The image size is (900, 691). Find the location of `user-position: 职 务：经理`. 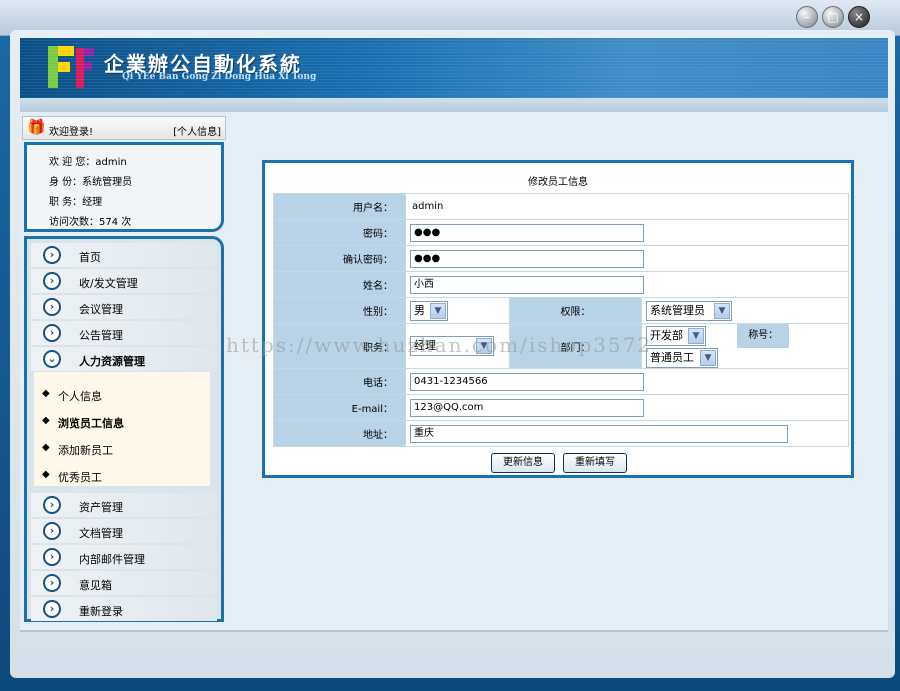

user-position: 职 务：经理 is located at coordinates (76, 202).